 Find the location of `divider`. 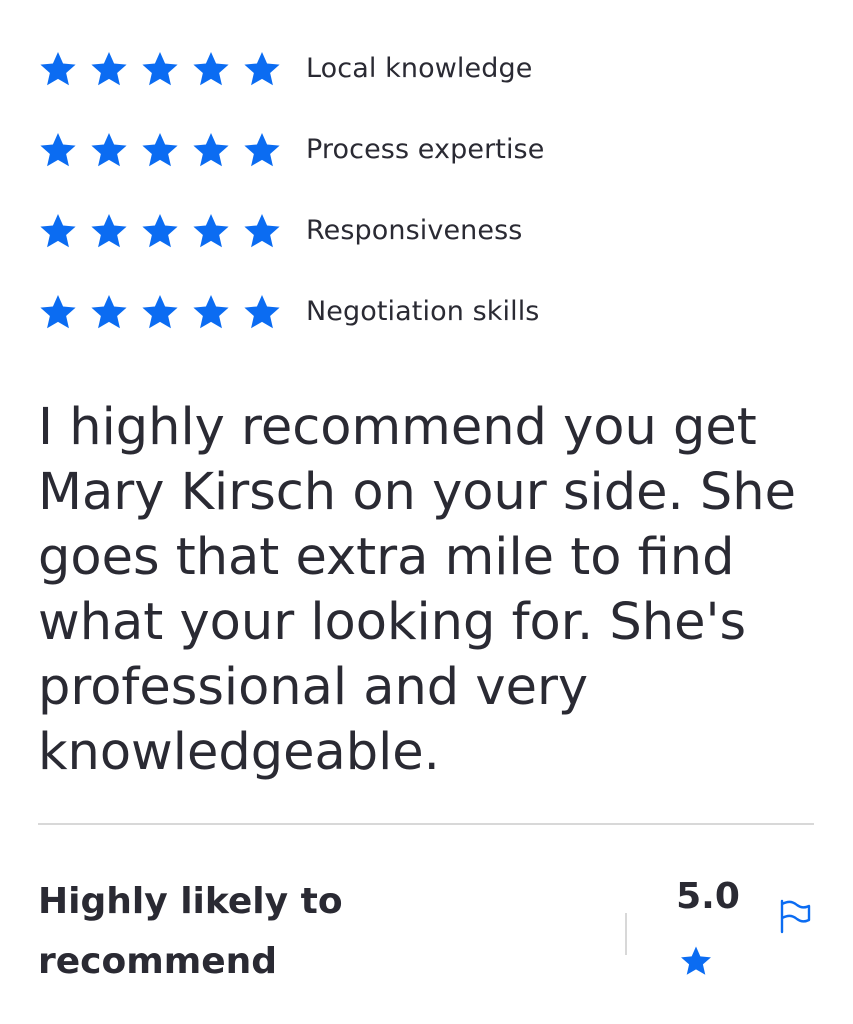

divider is located at coordinates (426, 824).